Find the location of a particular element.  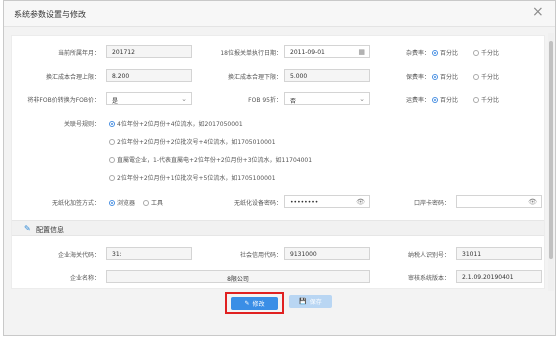

misc-fee-label: 杂费率： is located at coordinates (417, 53).